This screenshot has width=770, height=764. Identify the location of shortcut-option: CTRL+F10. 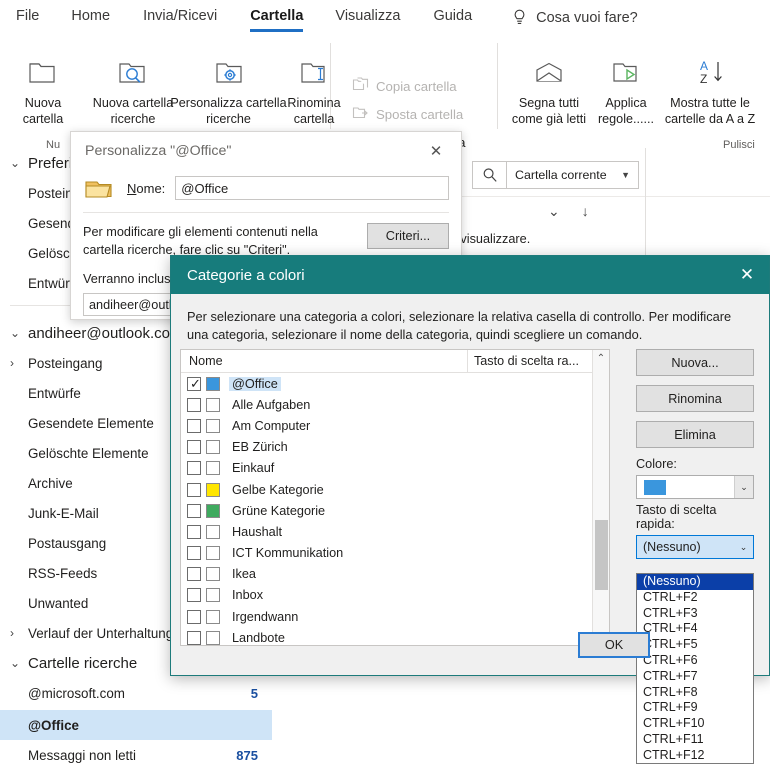
(695, 724).